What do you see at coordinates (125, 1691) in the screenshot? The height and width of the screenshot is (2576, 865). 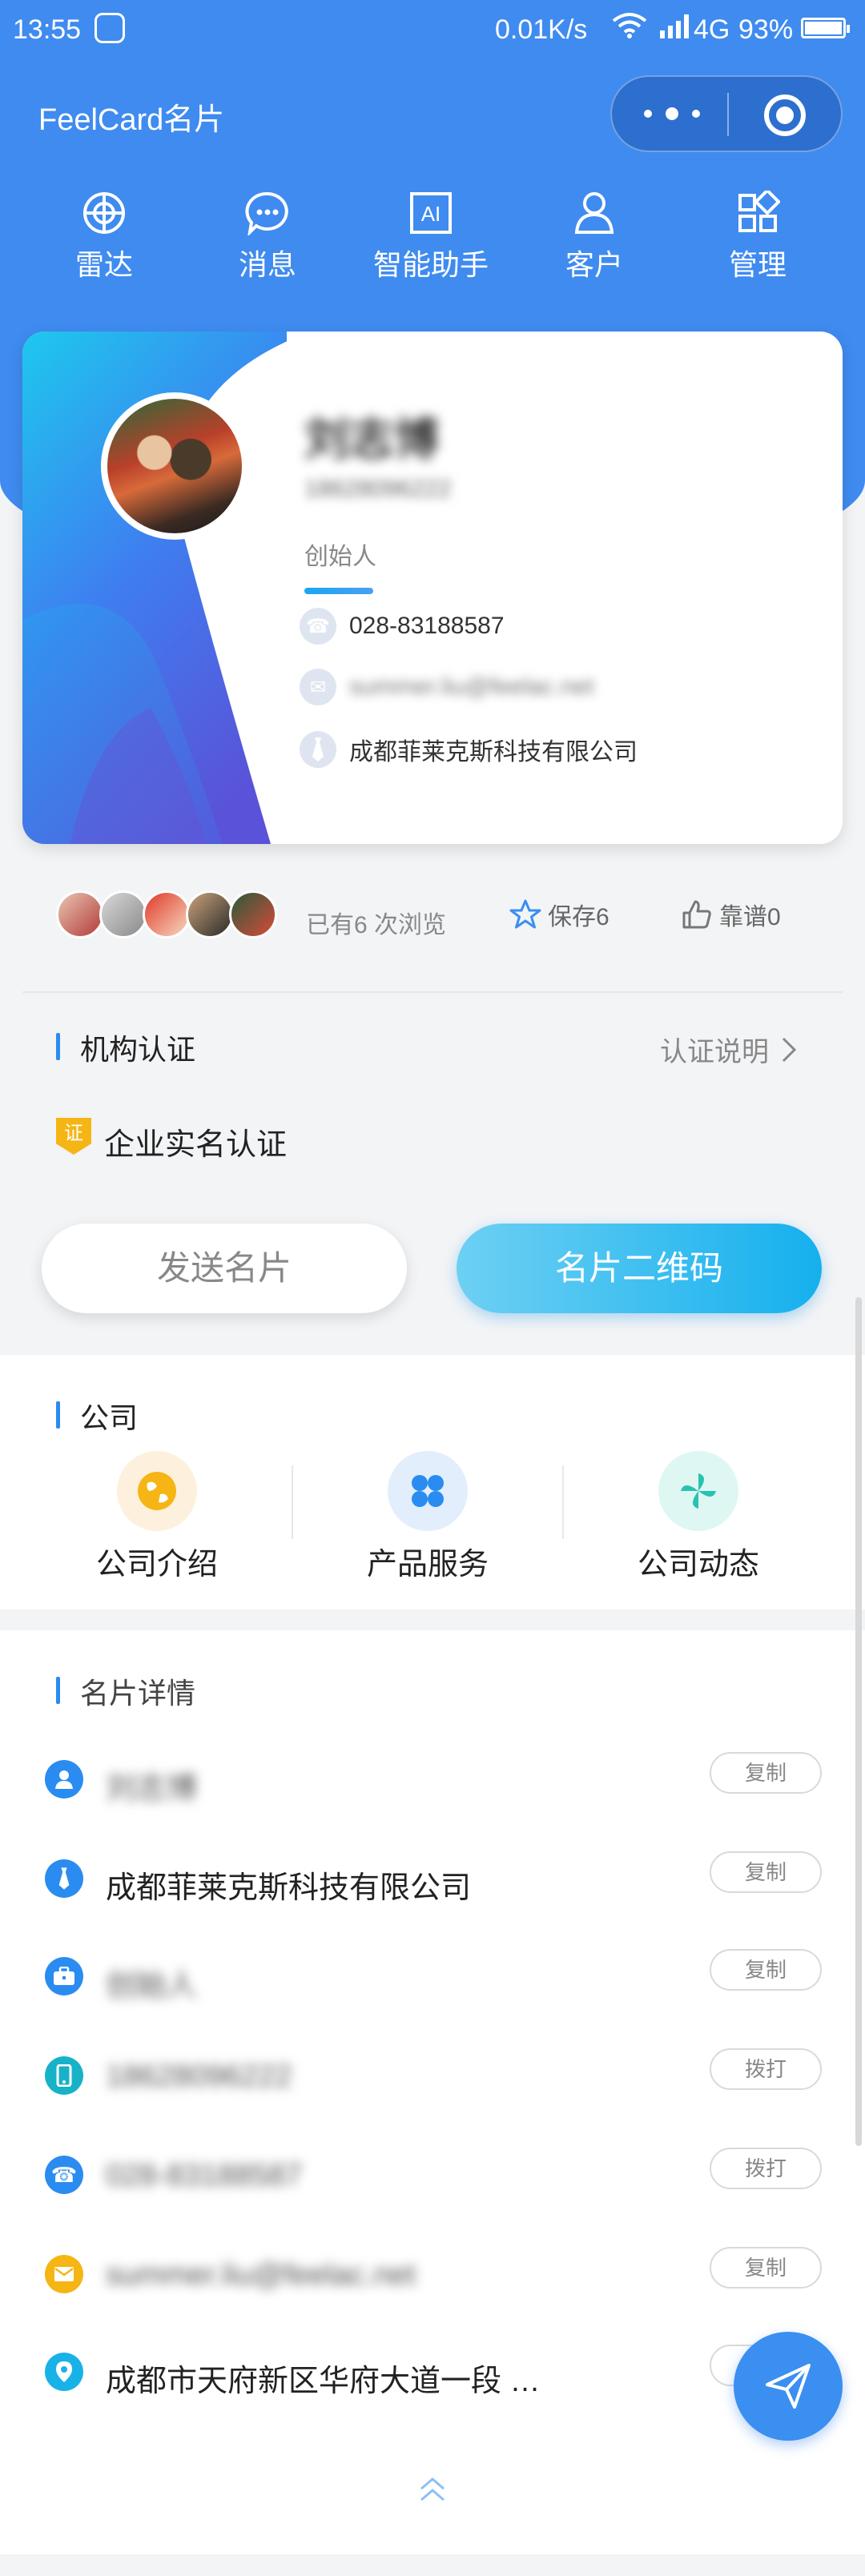 I see `details-section-title: 名片详情` at bounding box center [125, 1691].